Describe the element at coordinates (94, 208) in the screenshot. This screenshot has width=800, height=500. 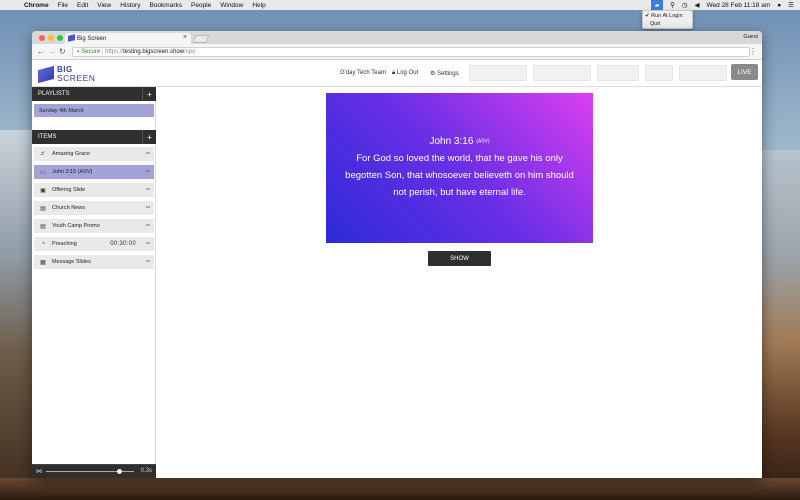
I see `item-church-news: ▤ Church News ═` at that location.